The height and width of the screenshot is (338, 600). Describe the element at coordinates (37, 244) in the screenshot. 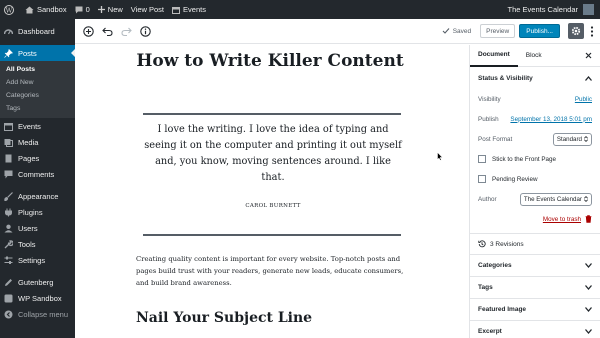

I see `sidebar-item-tools: Tools` at that location.